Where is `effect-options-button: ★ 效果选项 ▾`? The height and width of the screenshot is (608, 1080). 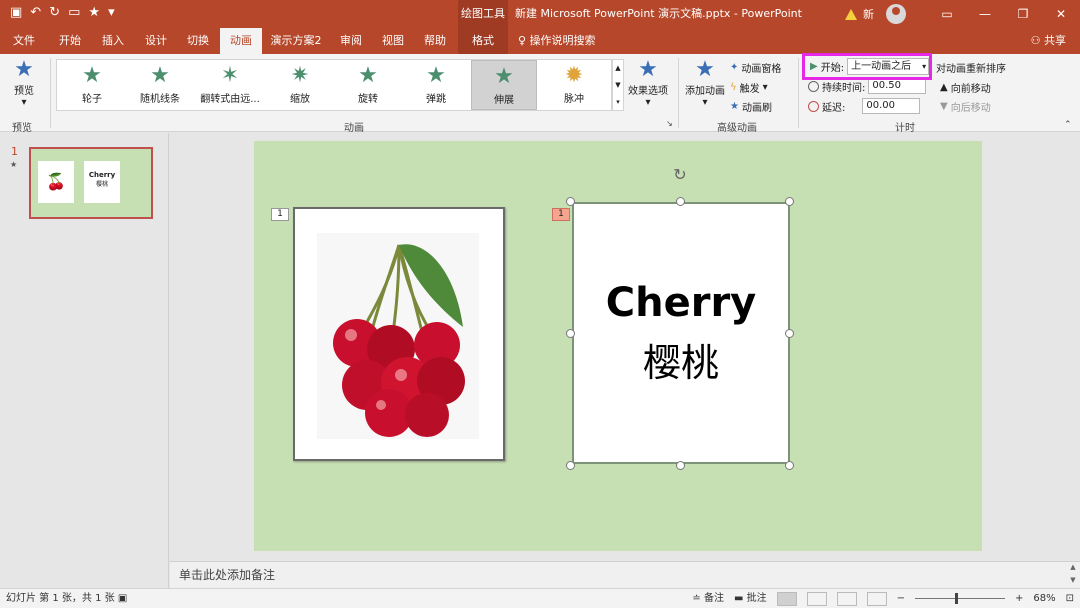 effect-options-button: ★ 效果选项 ▾ is located at coordinates (648, 83).